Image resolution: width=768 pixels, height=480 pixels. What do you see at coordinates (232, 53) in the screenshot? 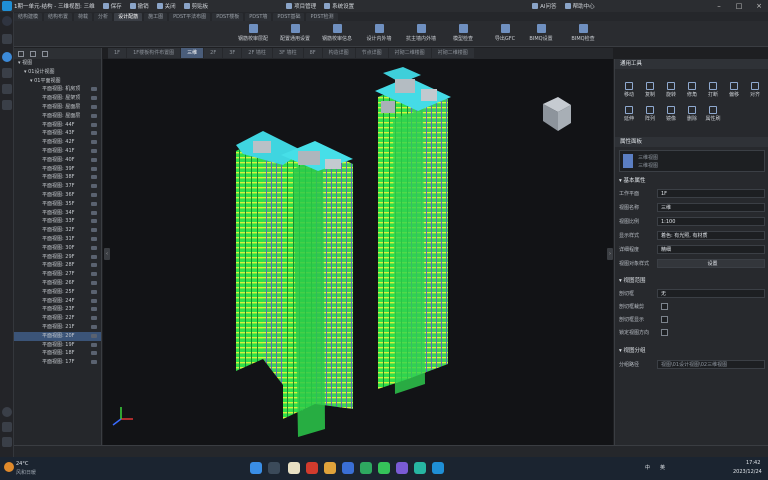
I see `view-tab: 3F` at bounding box center [232, 53].